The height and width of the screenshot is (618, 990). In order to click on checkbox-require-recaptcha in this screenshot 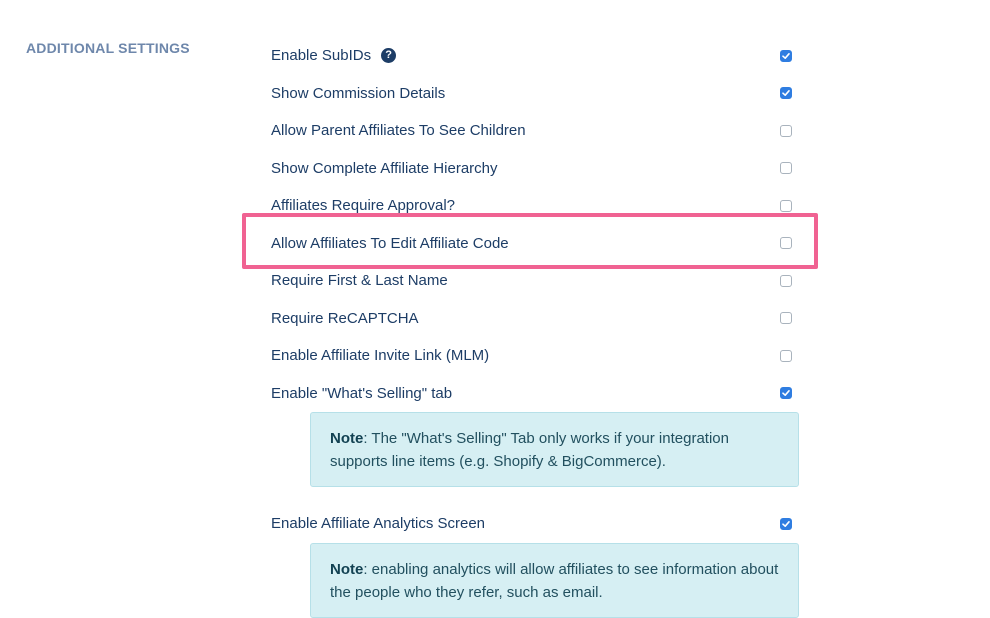, I will do `click(786, 318)`.